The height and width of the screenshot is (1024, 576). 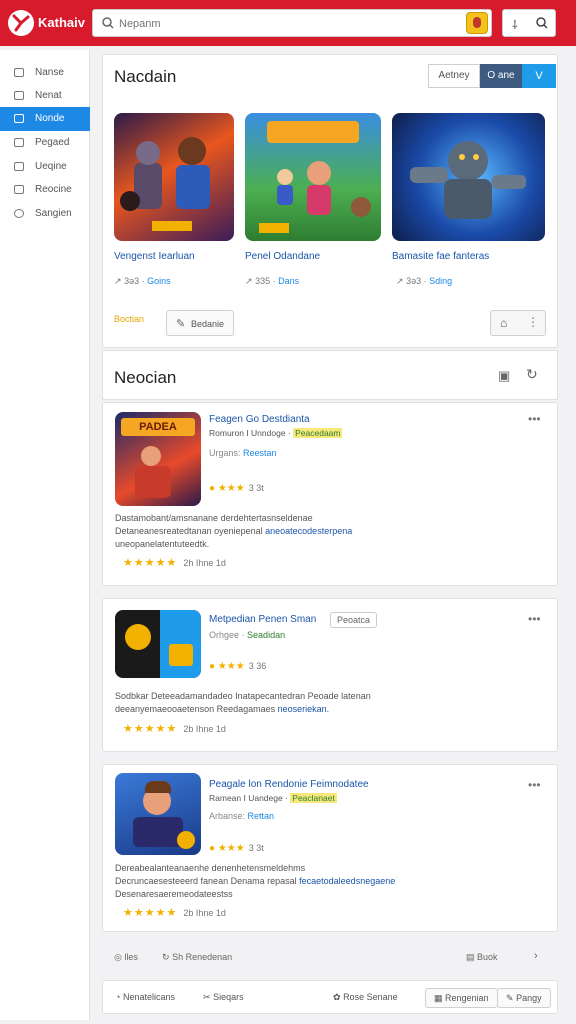 I want to click on sidebar-item-nanse: Nanse, so click(x=45, y=73).